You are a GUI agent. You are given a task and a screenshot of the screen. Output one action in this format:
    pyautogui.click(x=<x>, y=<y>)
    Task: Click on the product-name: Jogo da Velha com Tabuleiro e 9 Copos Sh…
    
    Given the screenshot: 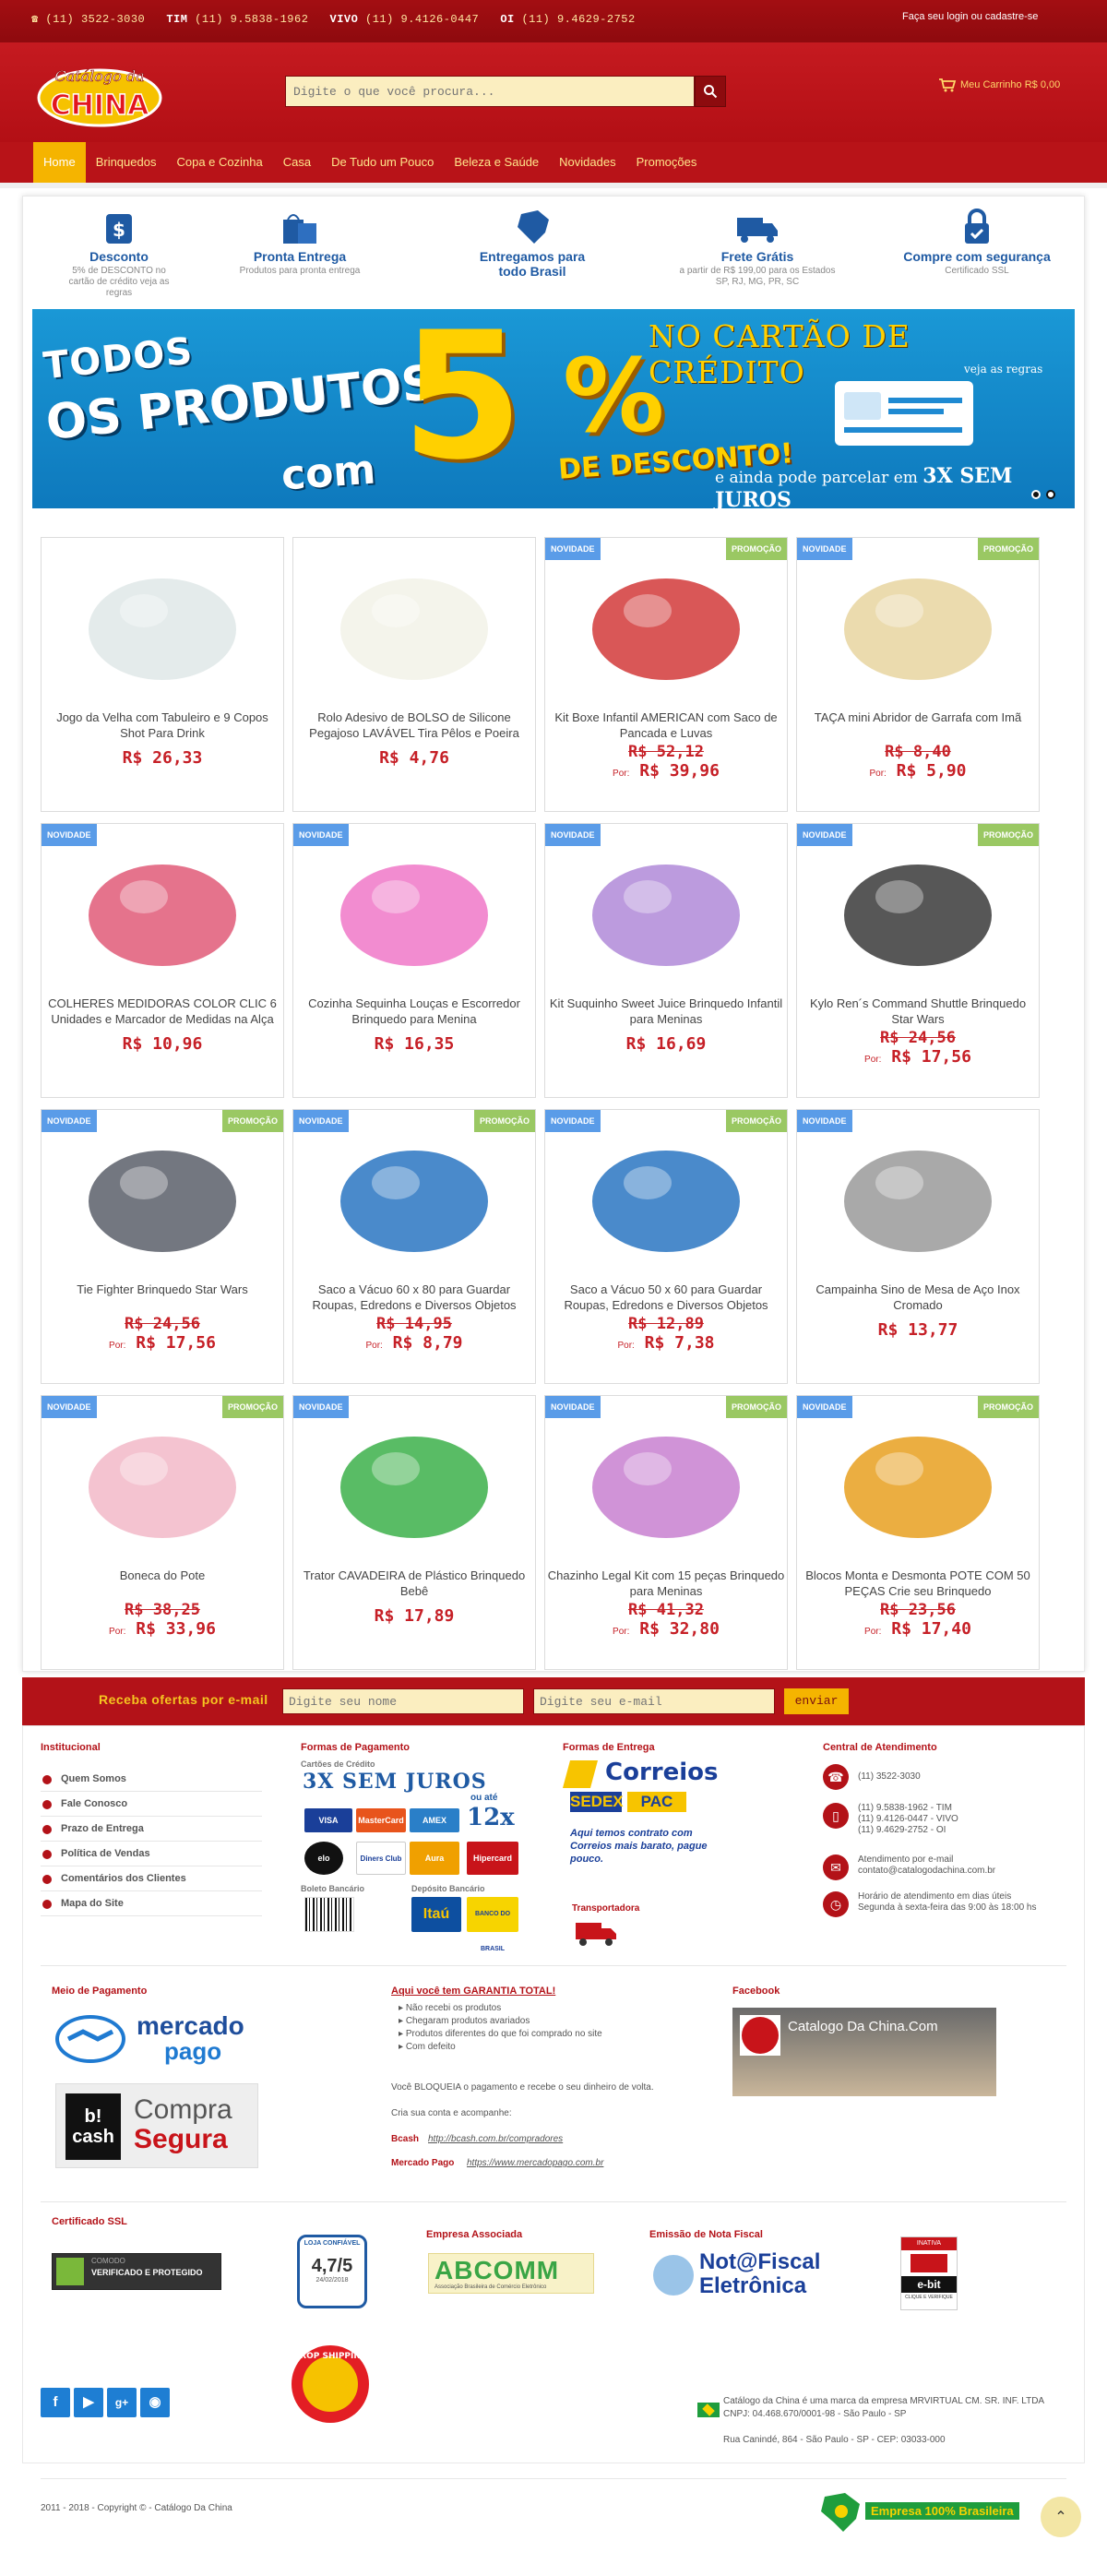 What is the action you would take?
    pyautogui.click(x=162, y=725)
    